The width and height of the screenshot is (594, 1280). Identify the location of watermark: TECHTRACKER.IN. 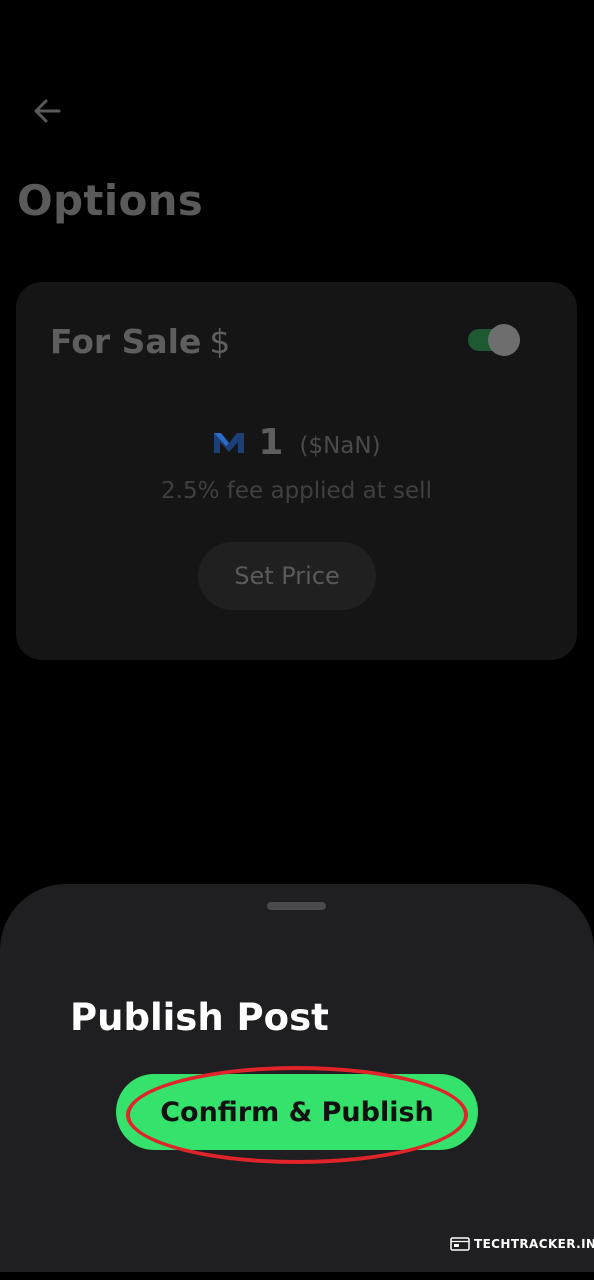
(522, 1244).